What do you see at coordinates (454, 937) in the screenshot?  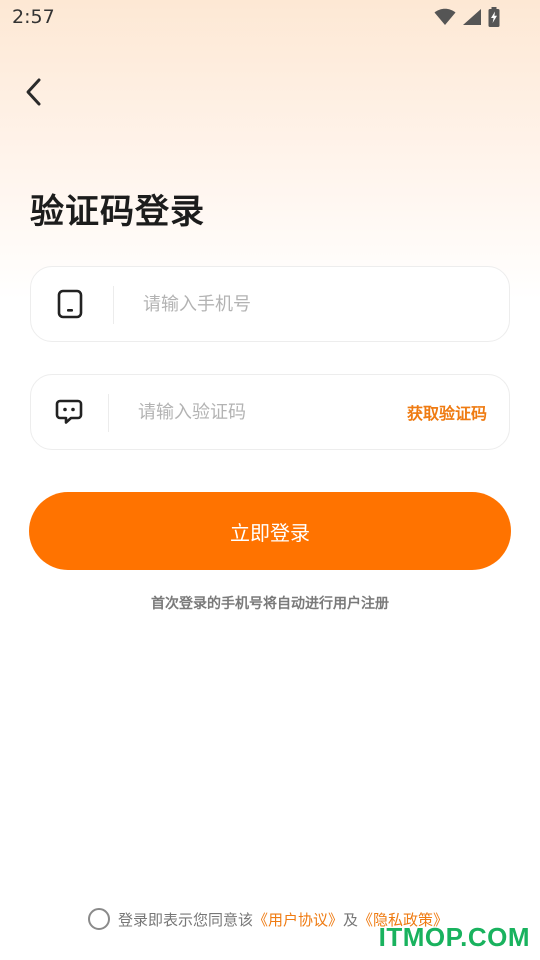 I see `watermark: ITMOP.COM` at bounding box center [454, 937].